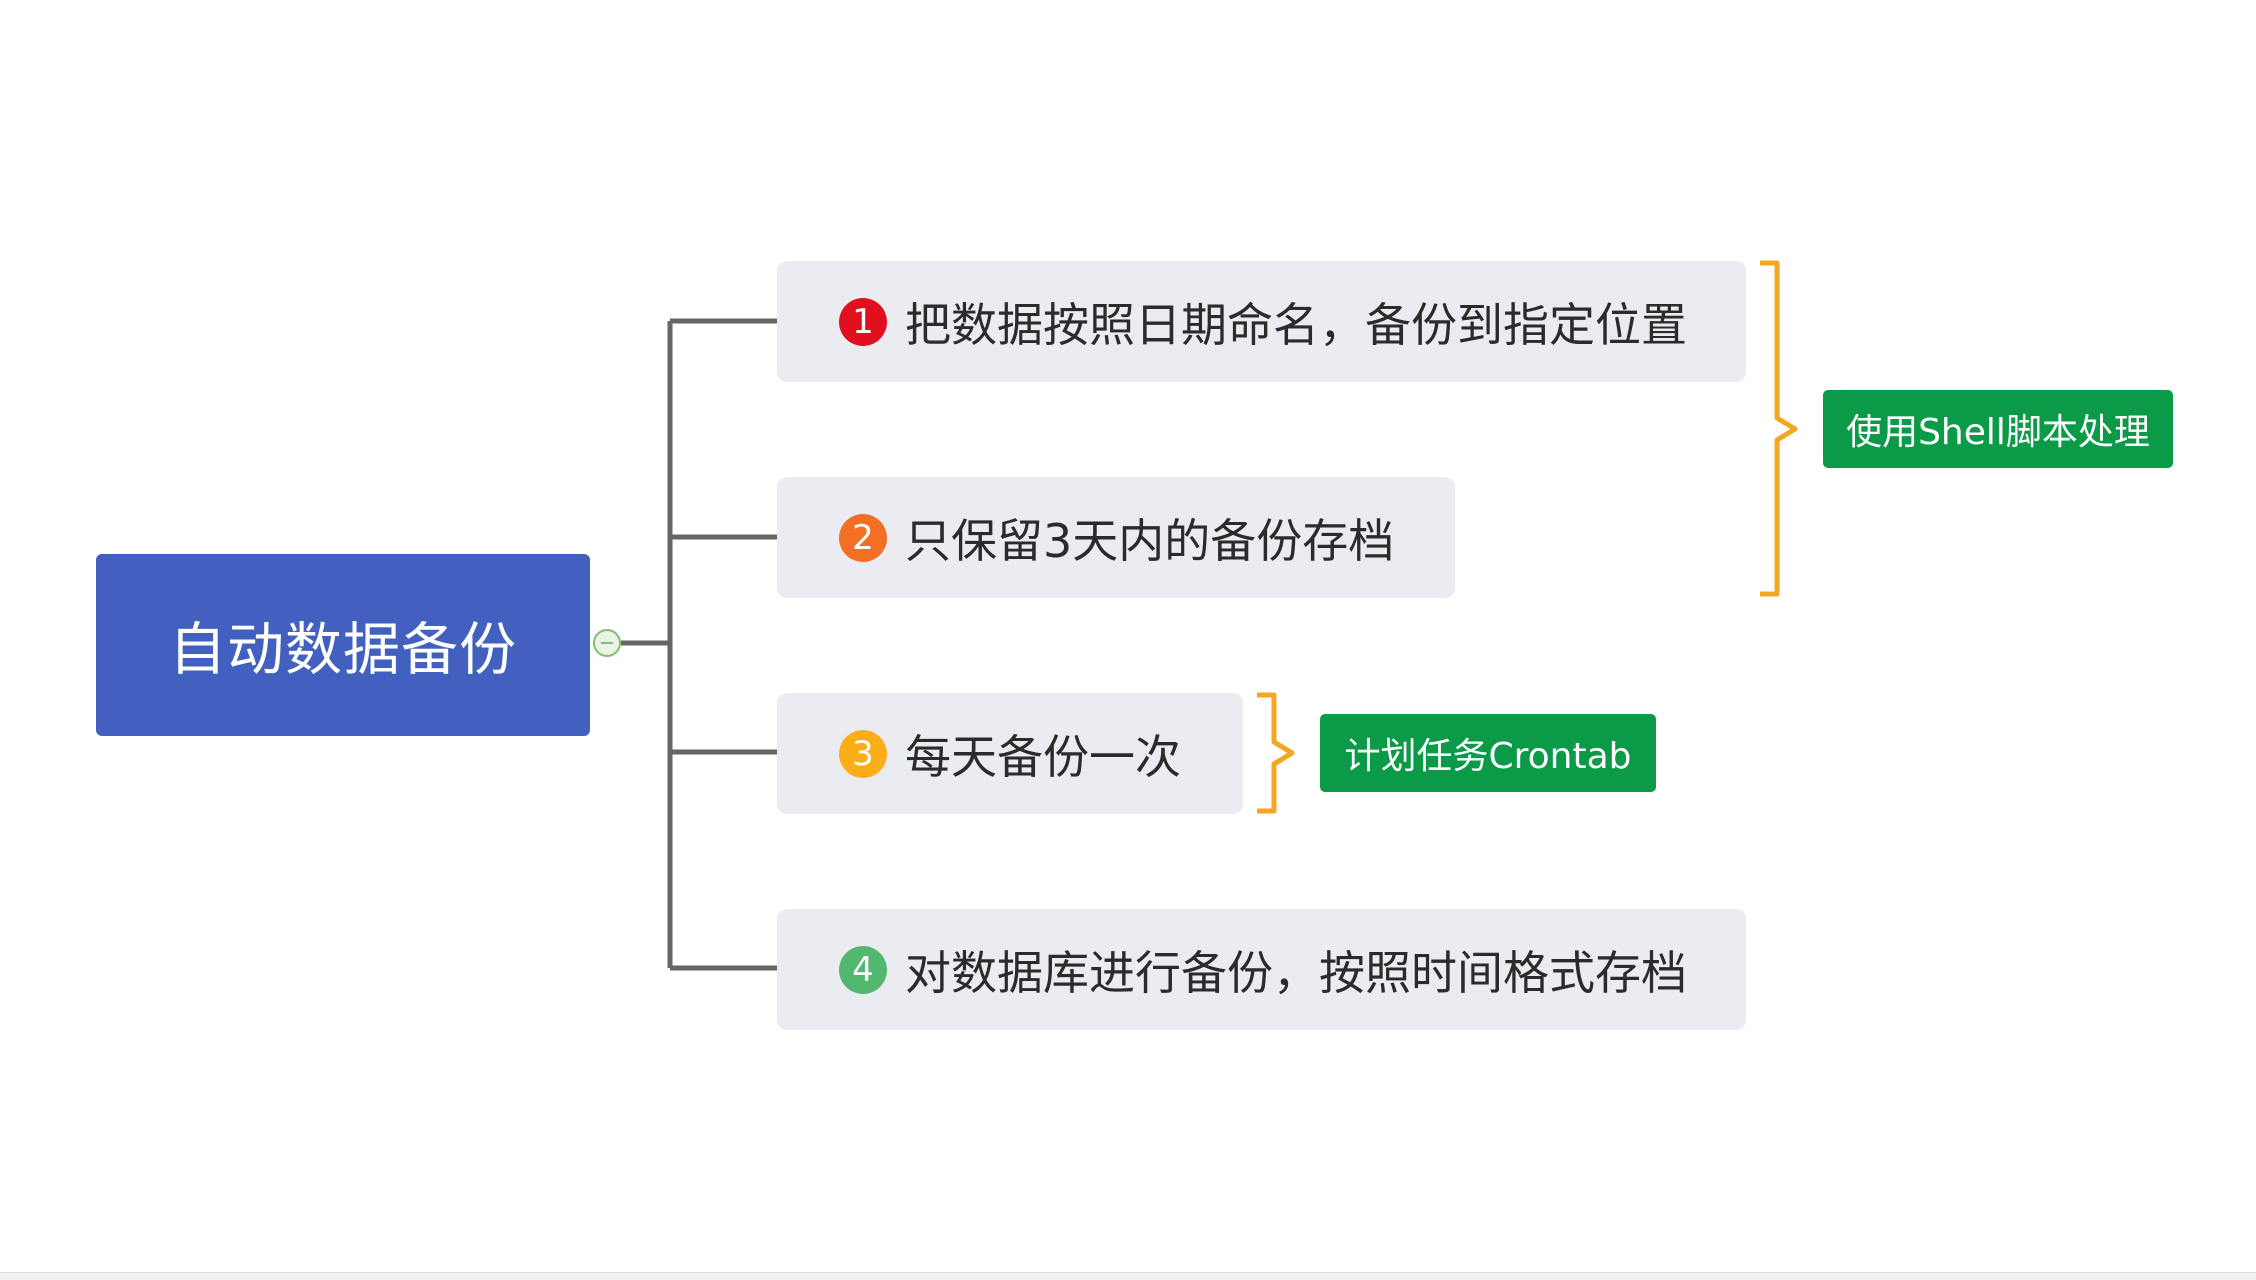 Image resolution: width=2256 pixels, height=1280 pixels. Describe the element at coordinates (1488, 756) in the screenshot. I see `summary-topic-label: 计划任务Crontab` at that location.